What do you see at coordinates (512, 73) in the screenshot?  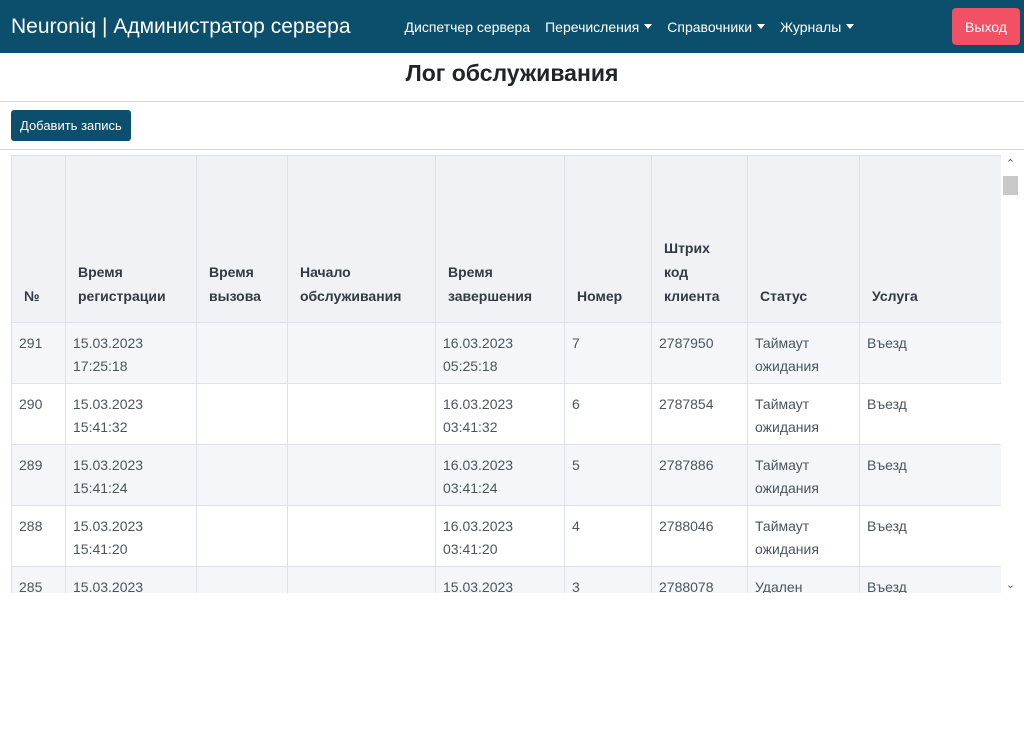 I see `page-title: Лог обслуживания` at bounding box center [512, 73].